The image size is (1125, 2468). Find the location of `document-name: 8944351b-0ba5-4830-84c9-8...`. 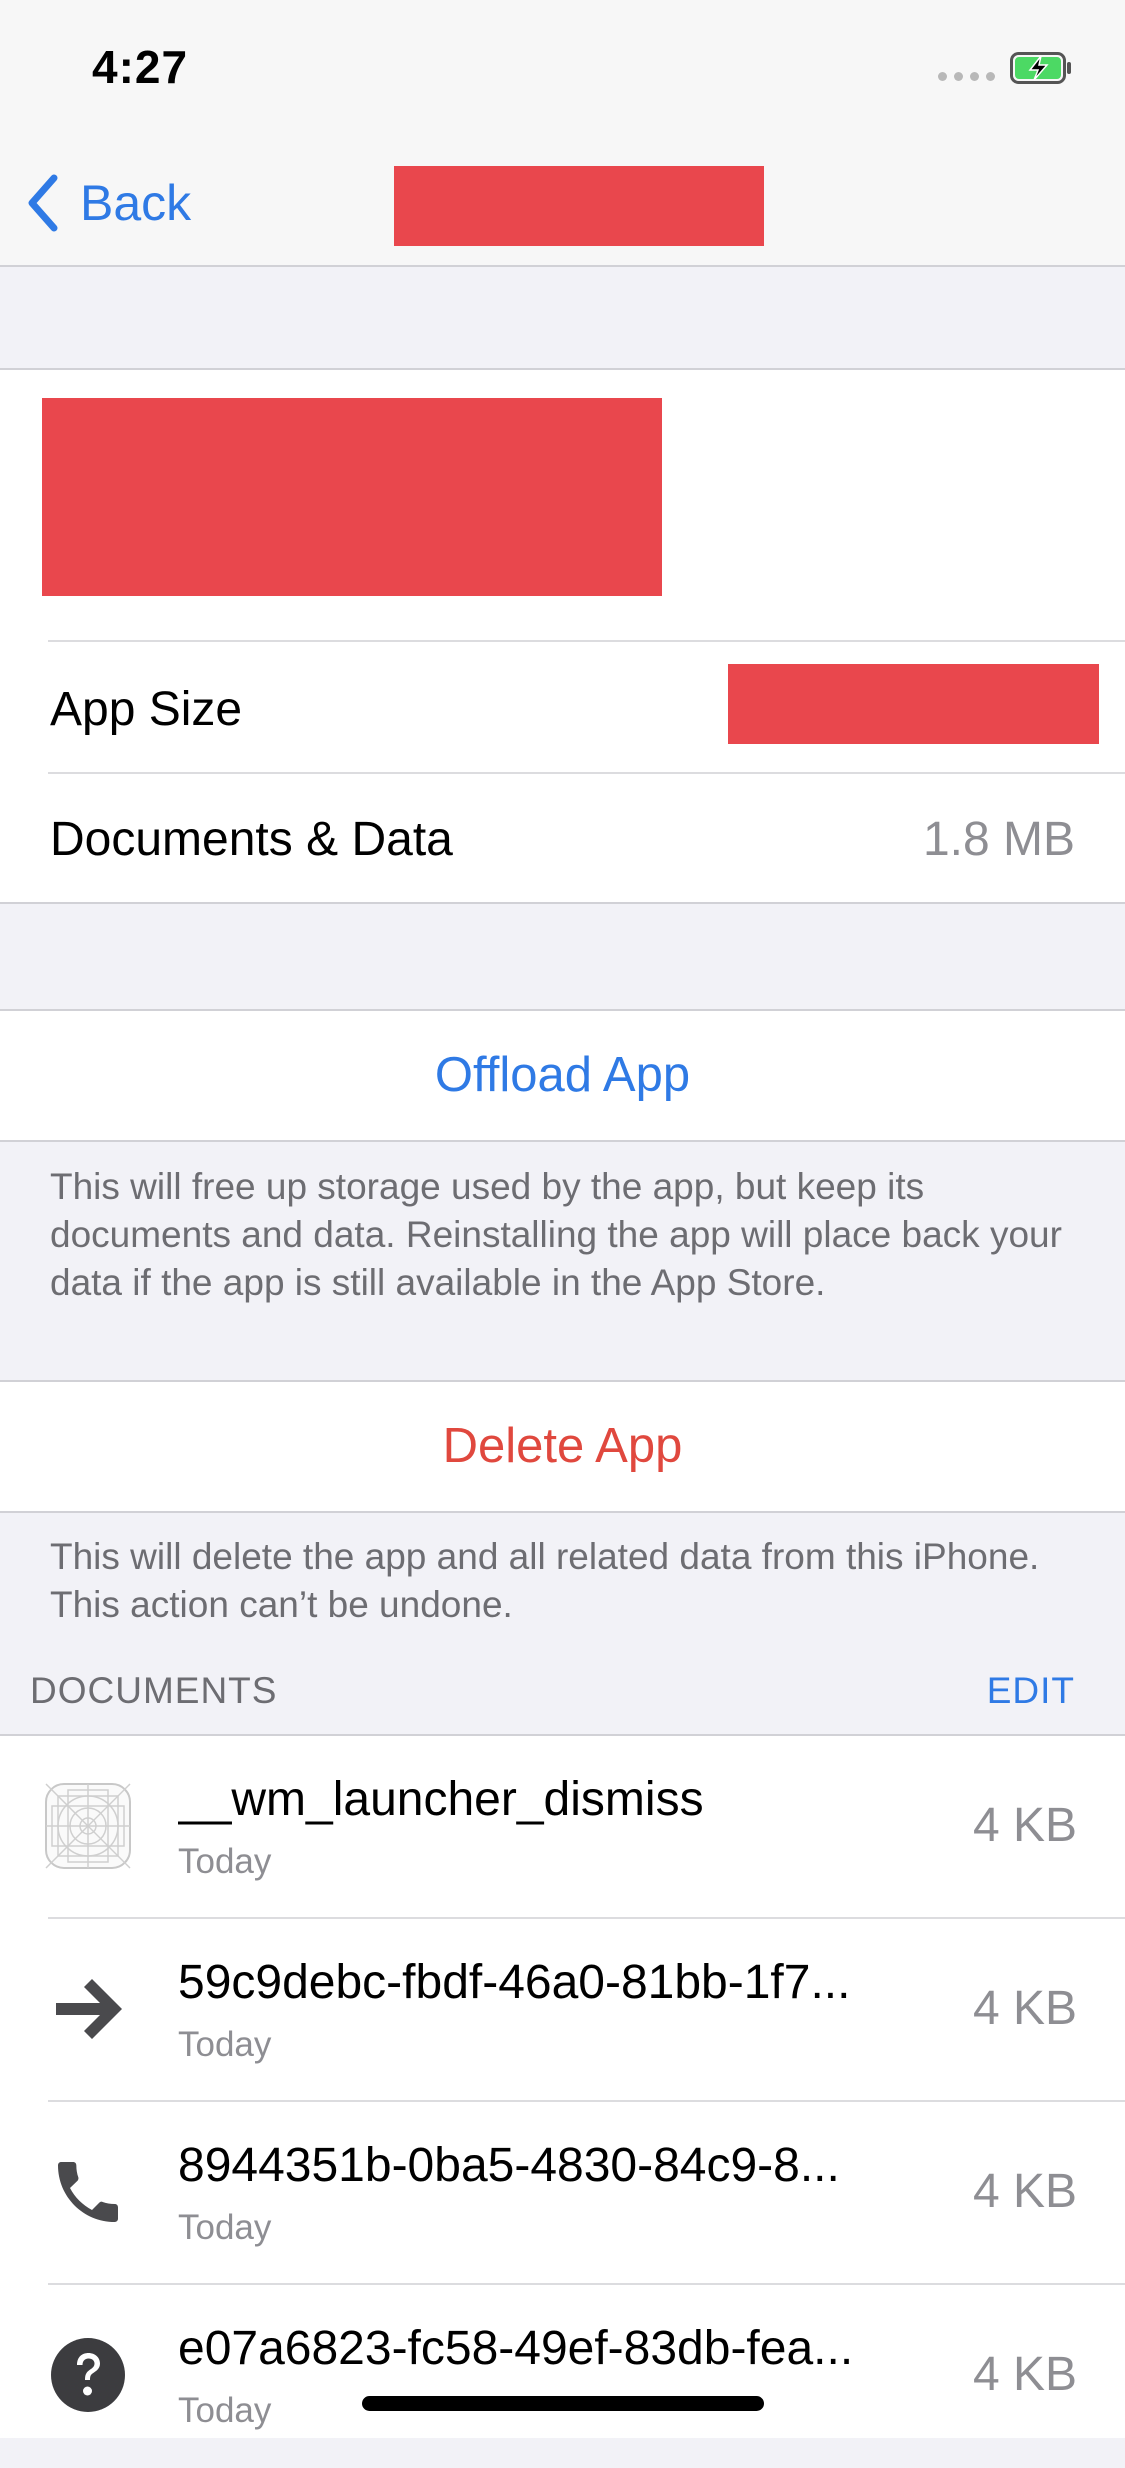

document-name: 8944351b-0ba5-4830-84c9-8... is located at coordinates (509, 2165).